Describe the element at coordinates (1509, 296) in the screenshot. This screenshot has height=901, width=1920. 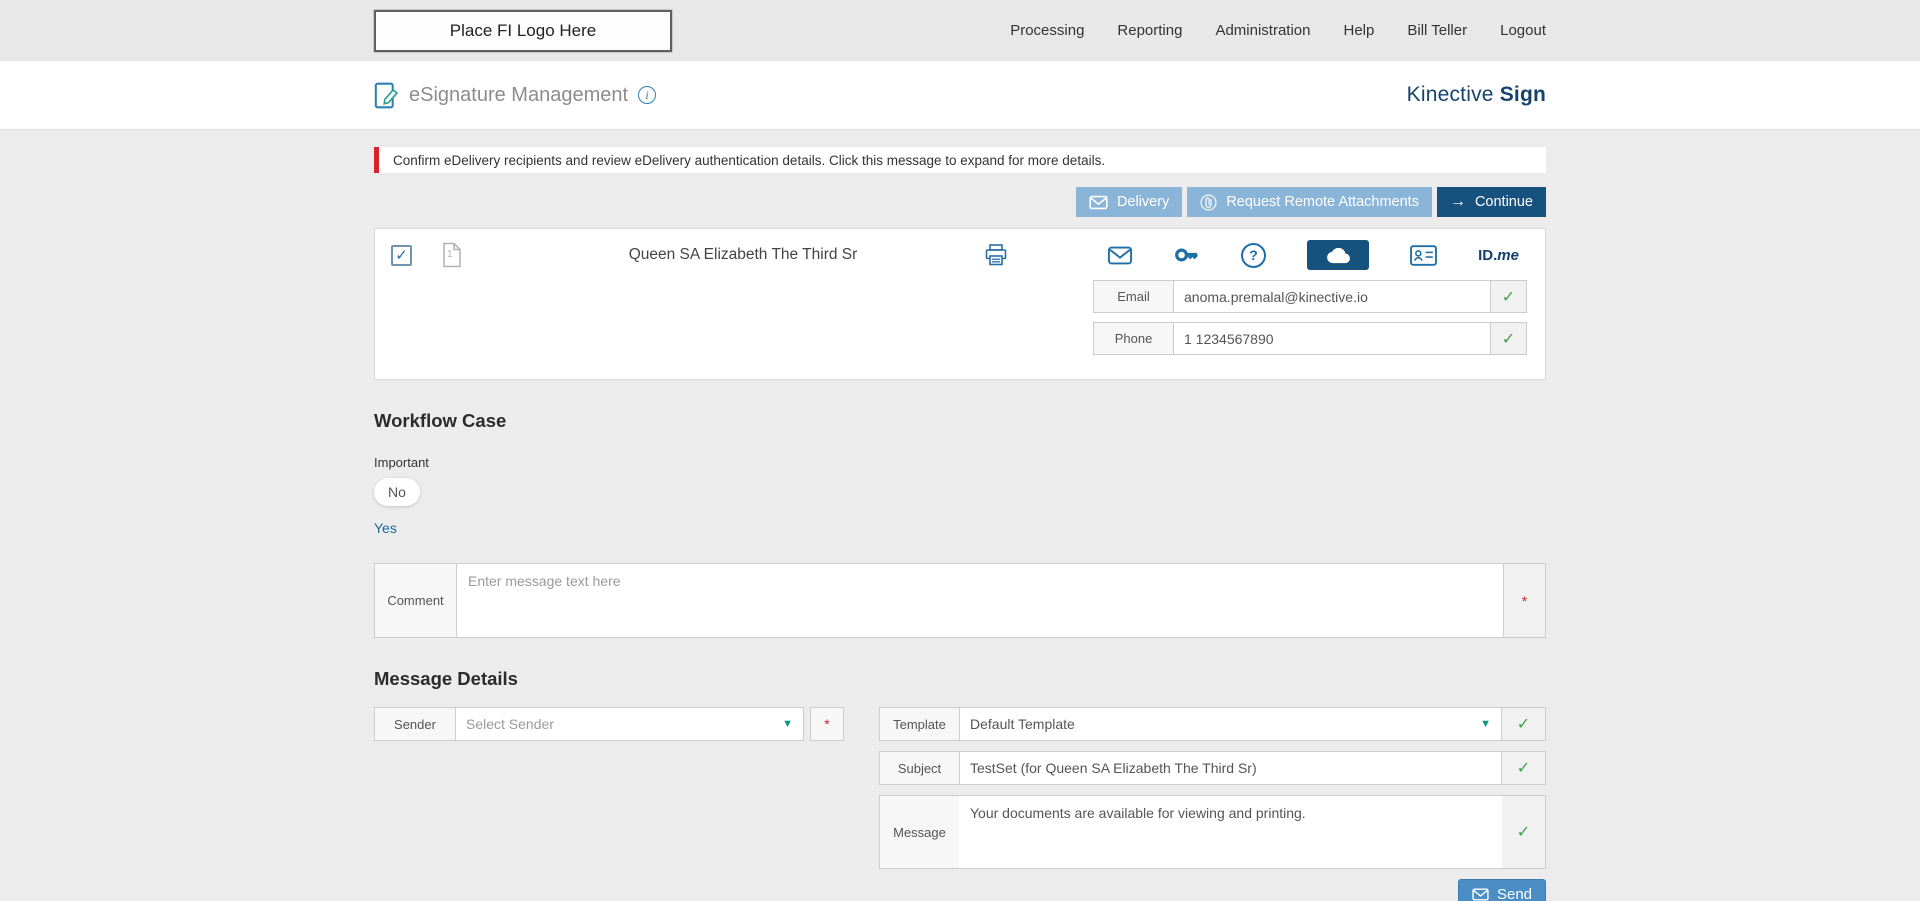
I see `email-valid-check-icon: ✓` at that location.